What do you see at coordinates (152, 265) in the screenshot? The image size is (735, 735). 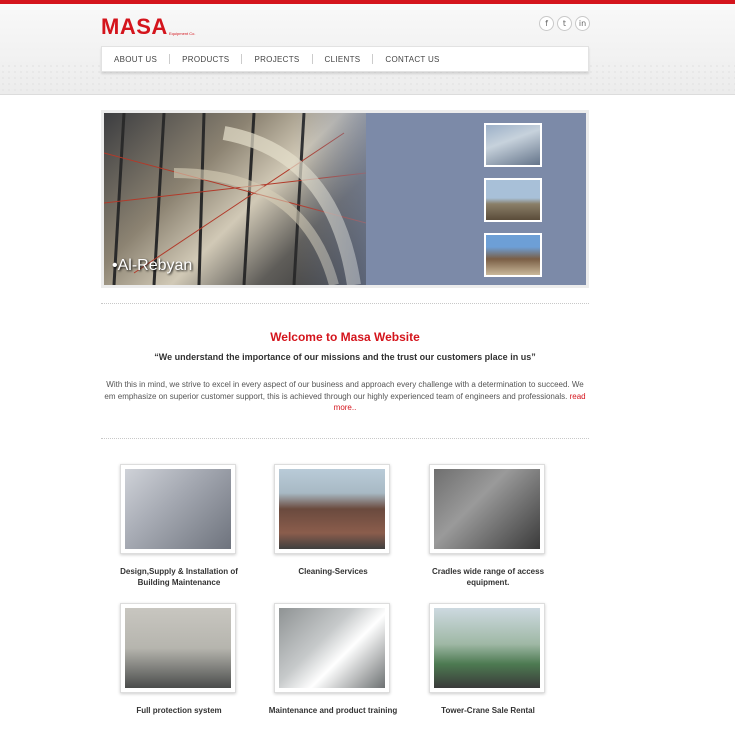 I see `slide-caption: •Al-Rebyan` at bounding box center [152, 265].